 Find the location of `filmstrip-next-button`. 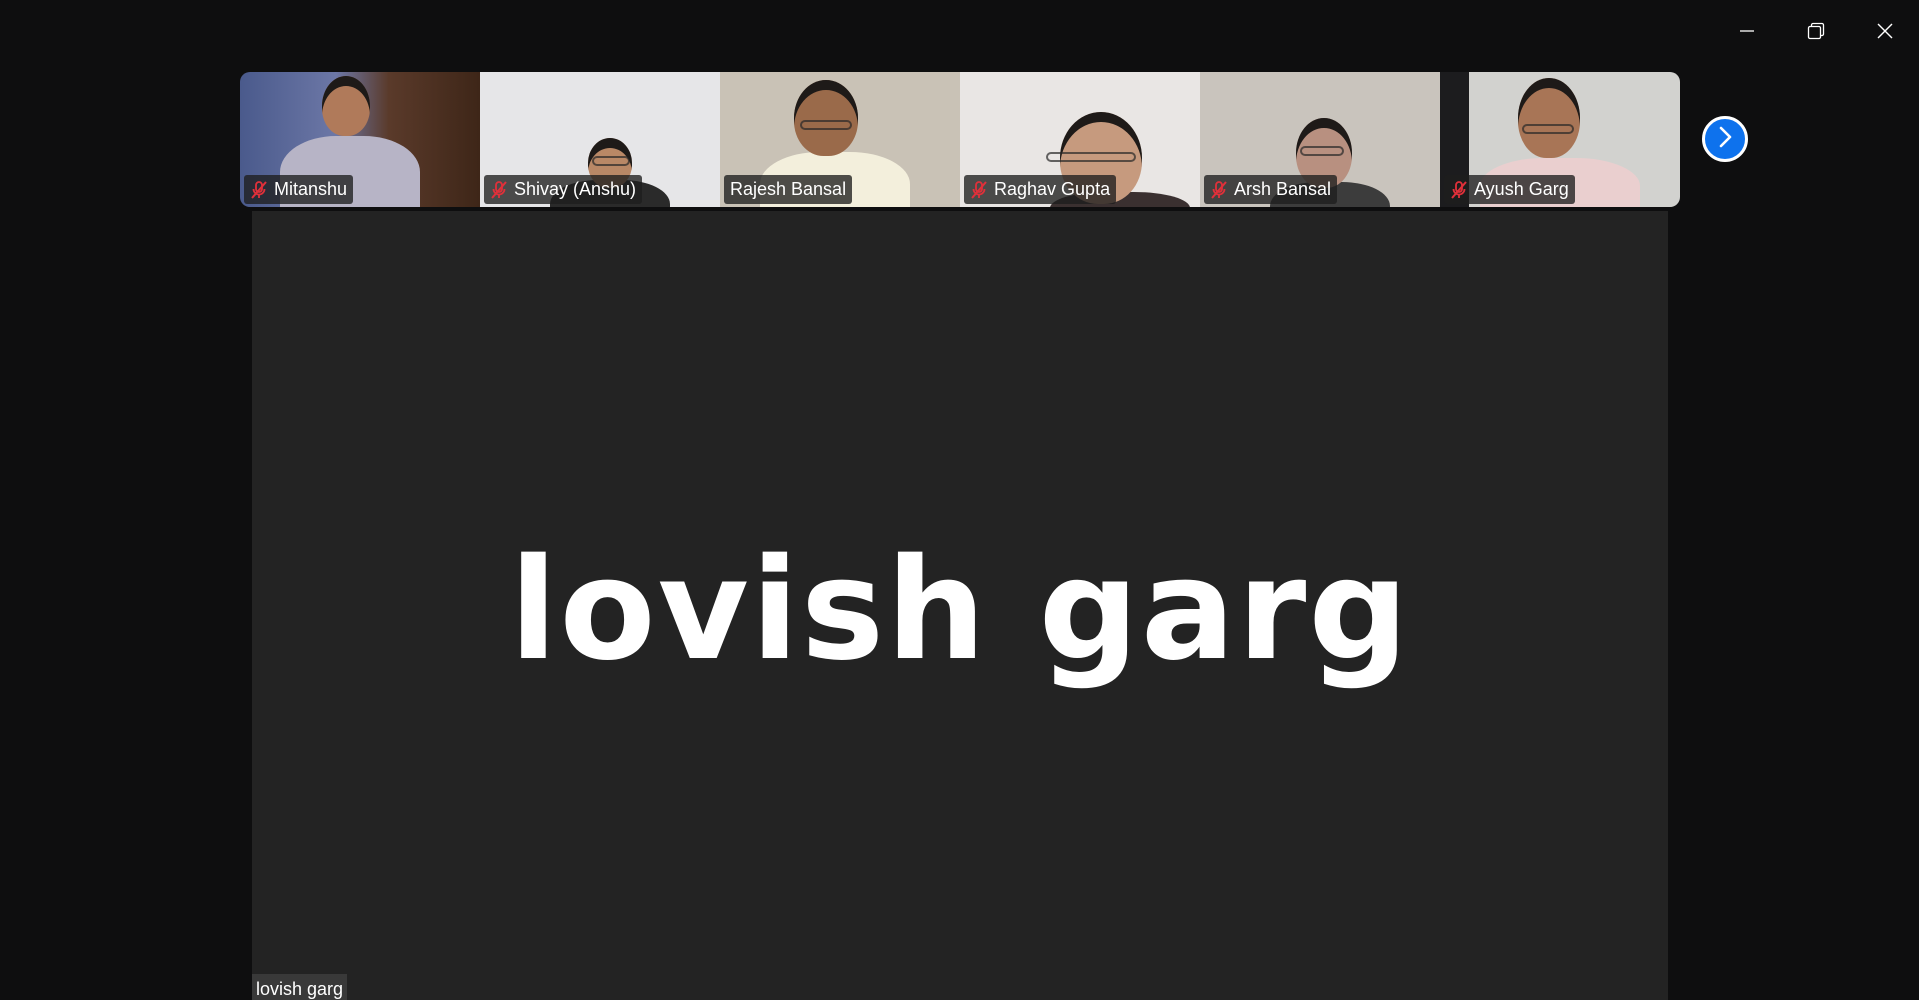

filmstrip-next-button is located at coordinates (1725, 139).